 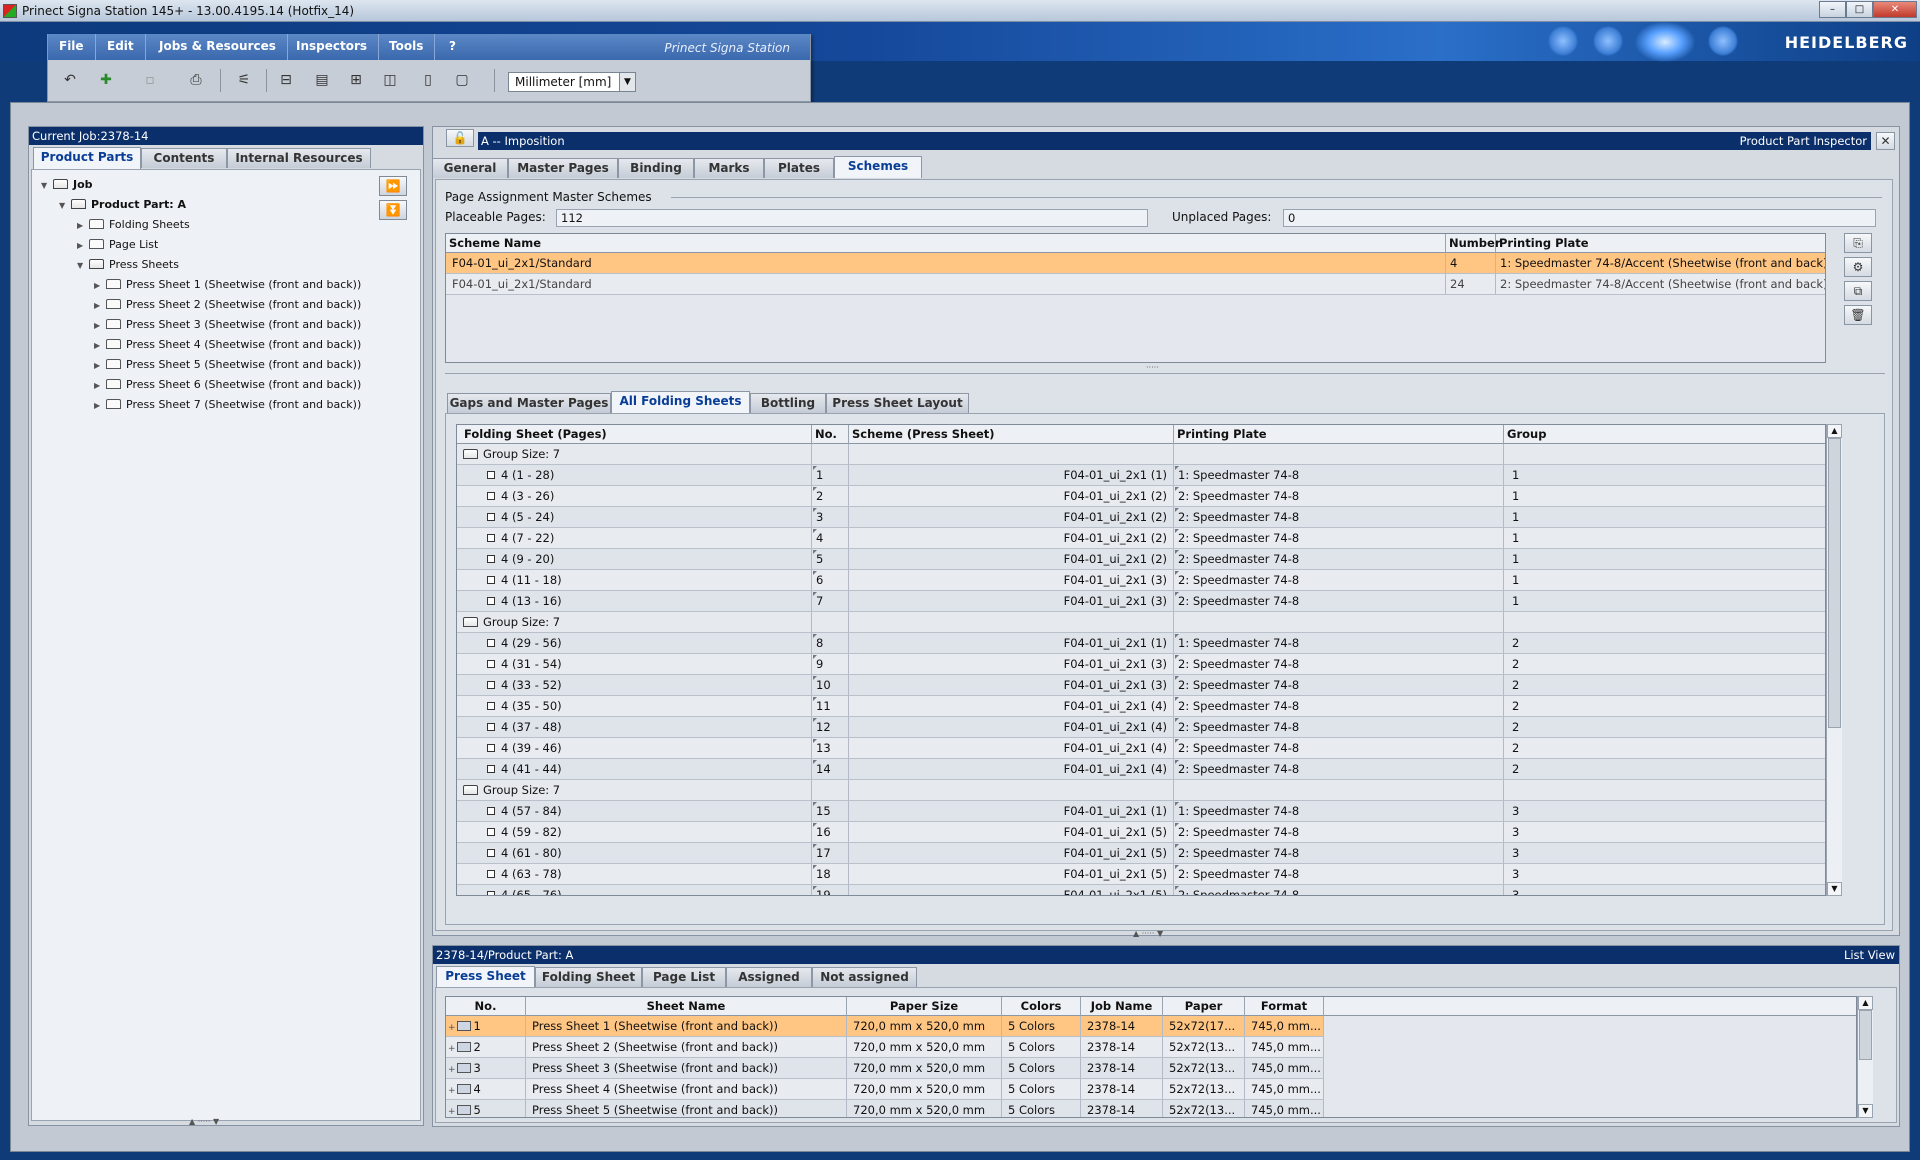 What do you see at coordinates (946, 243) in the screenshot?
I see `col-scheme-name: Scheme Name` at bounding box center [946, 243].